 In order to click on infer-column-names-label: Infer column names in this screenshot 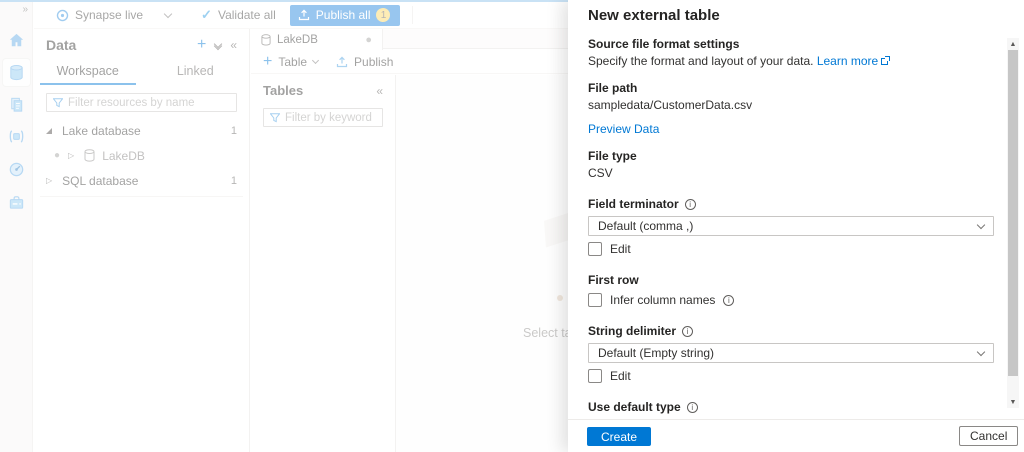, I will do `click(663, 300)`.